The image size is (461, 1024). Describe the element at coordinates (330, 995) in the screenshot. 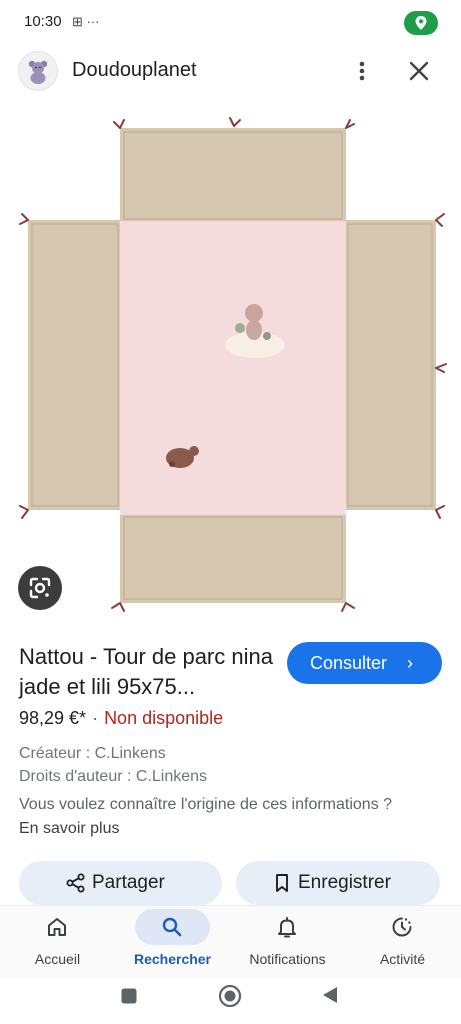

I see `back-button` at that location.